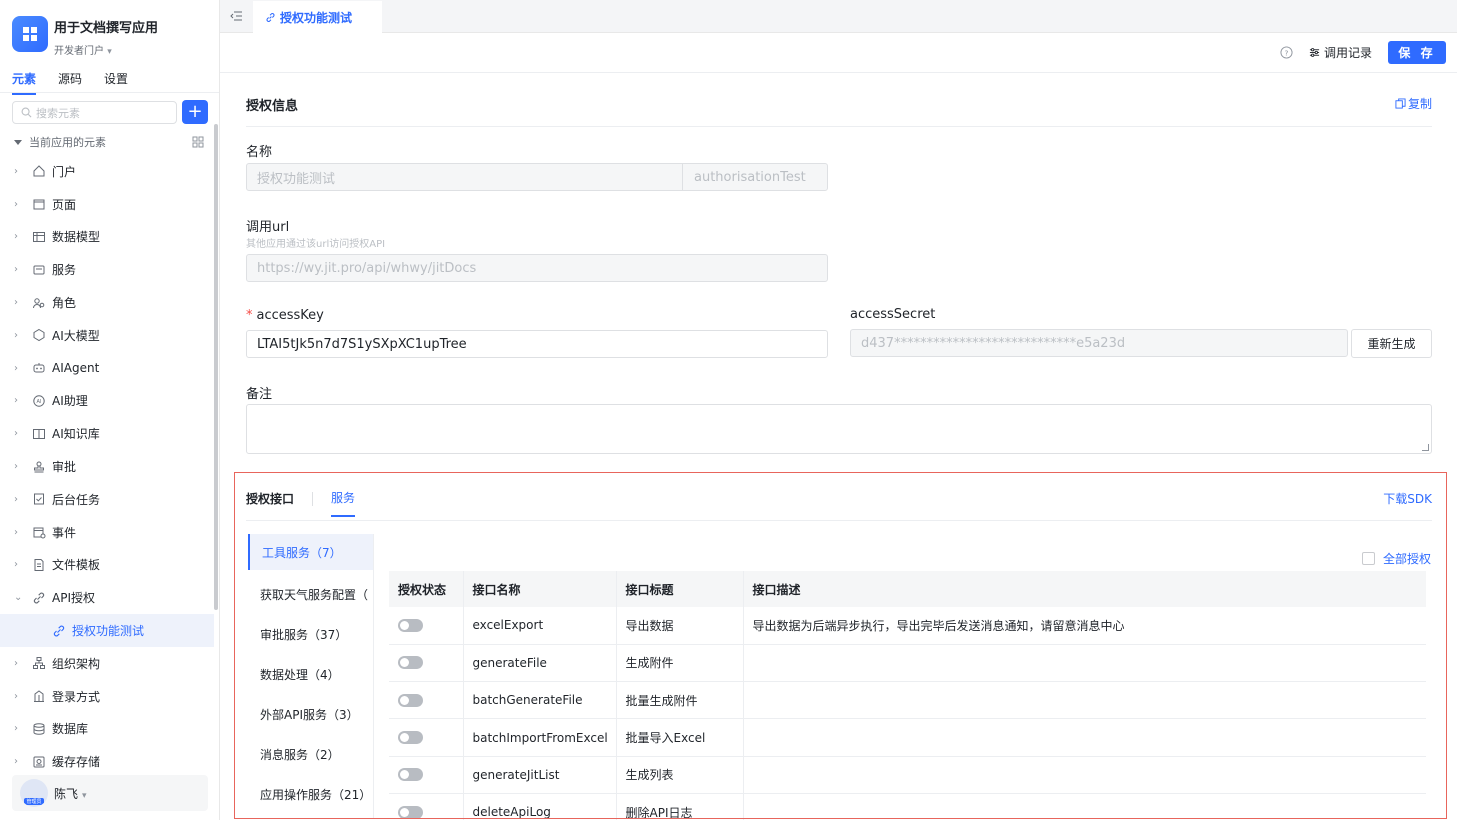  What do you see at coordinates (66, 793) in the screenshot?
I see `user-name: 陈飞` at bounding box center [66, 793].